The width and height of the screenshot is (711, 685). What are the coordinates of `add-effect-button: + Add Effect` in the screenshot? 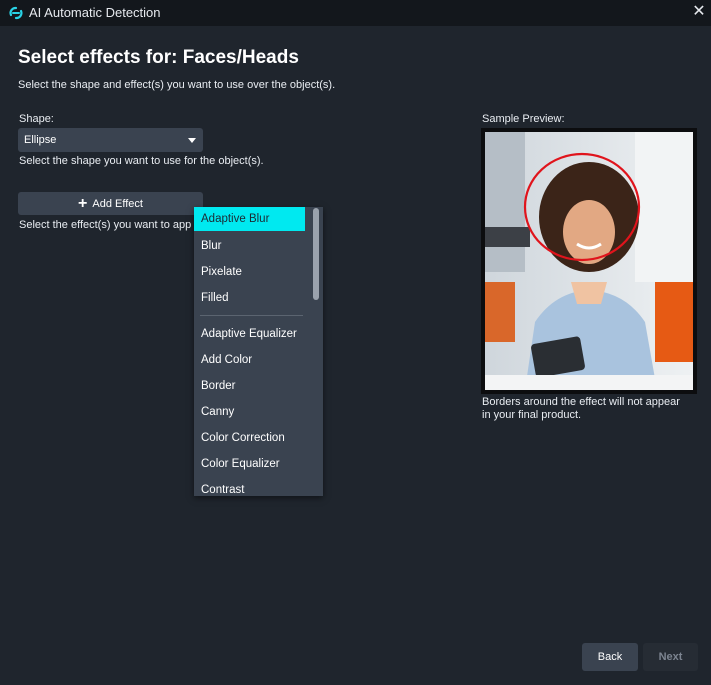 It's located at (110, 203).